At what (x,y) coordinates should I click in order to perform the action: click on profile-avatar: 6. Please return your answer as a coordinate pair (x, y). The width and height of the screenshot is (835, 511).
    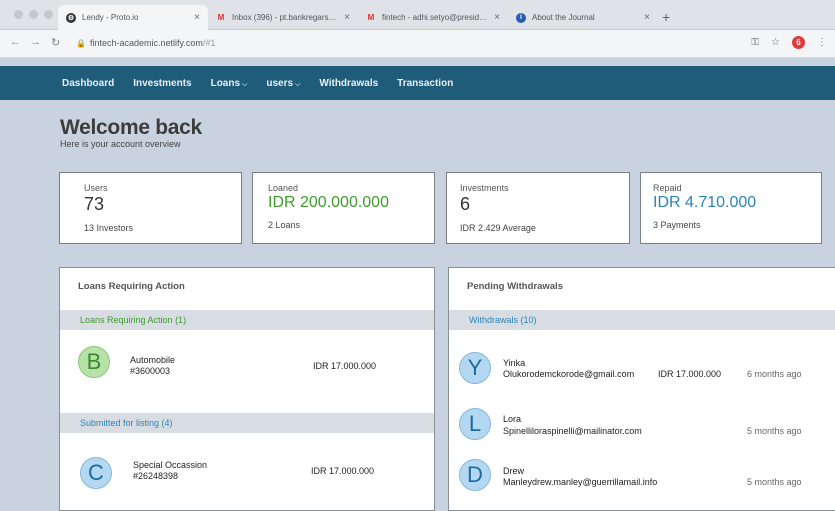
    Looking at the image, I should click on (798, 42).